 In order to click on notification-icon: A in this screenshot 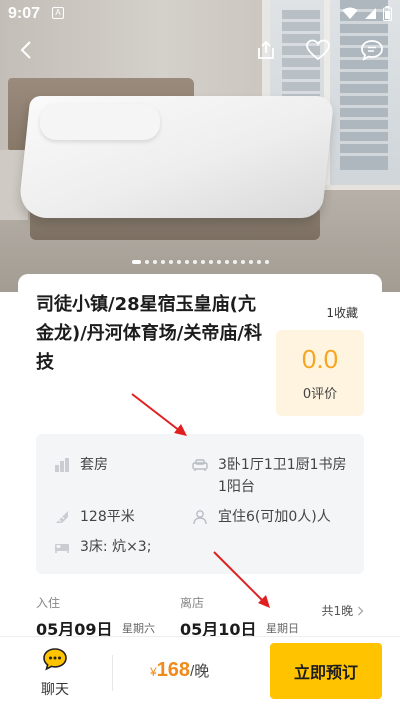, I will do `click(58, 13)`.